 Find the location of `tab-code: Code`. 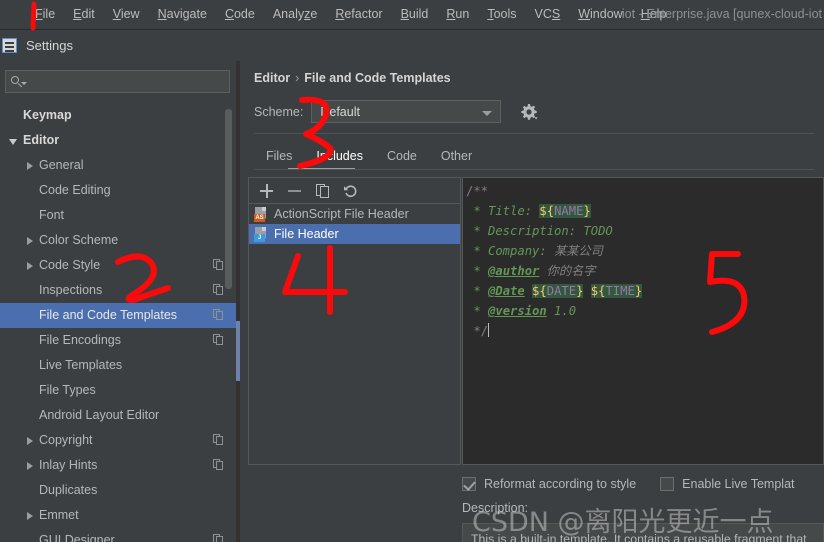

tab-code: Code is located at coordinates (402, 156).